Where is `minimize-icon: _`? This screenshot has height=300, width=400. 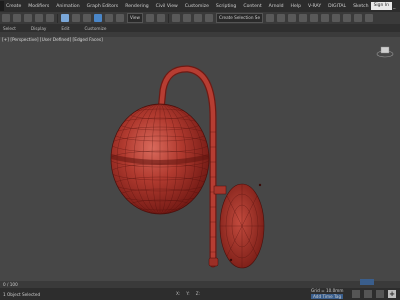
minimize-icon: _ is located at coordinates (396, 6).